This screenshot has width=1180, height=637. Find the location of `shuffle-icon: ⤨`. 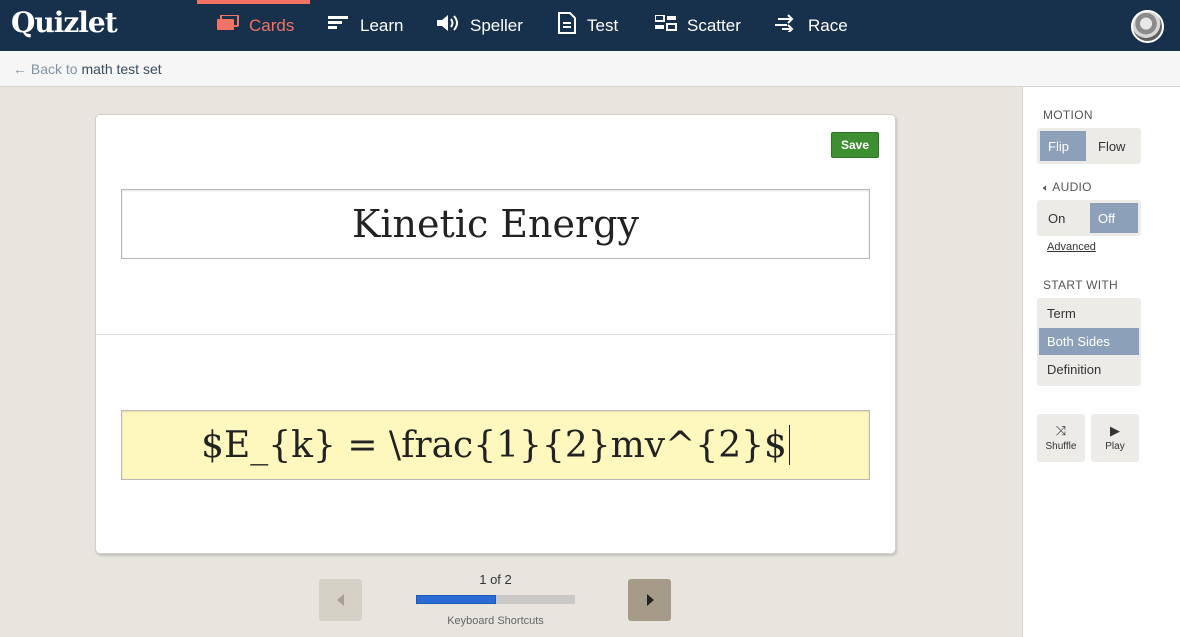

shuffle-icon: ⤨ is located at coordinates (1061, 430).